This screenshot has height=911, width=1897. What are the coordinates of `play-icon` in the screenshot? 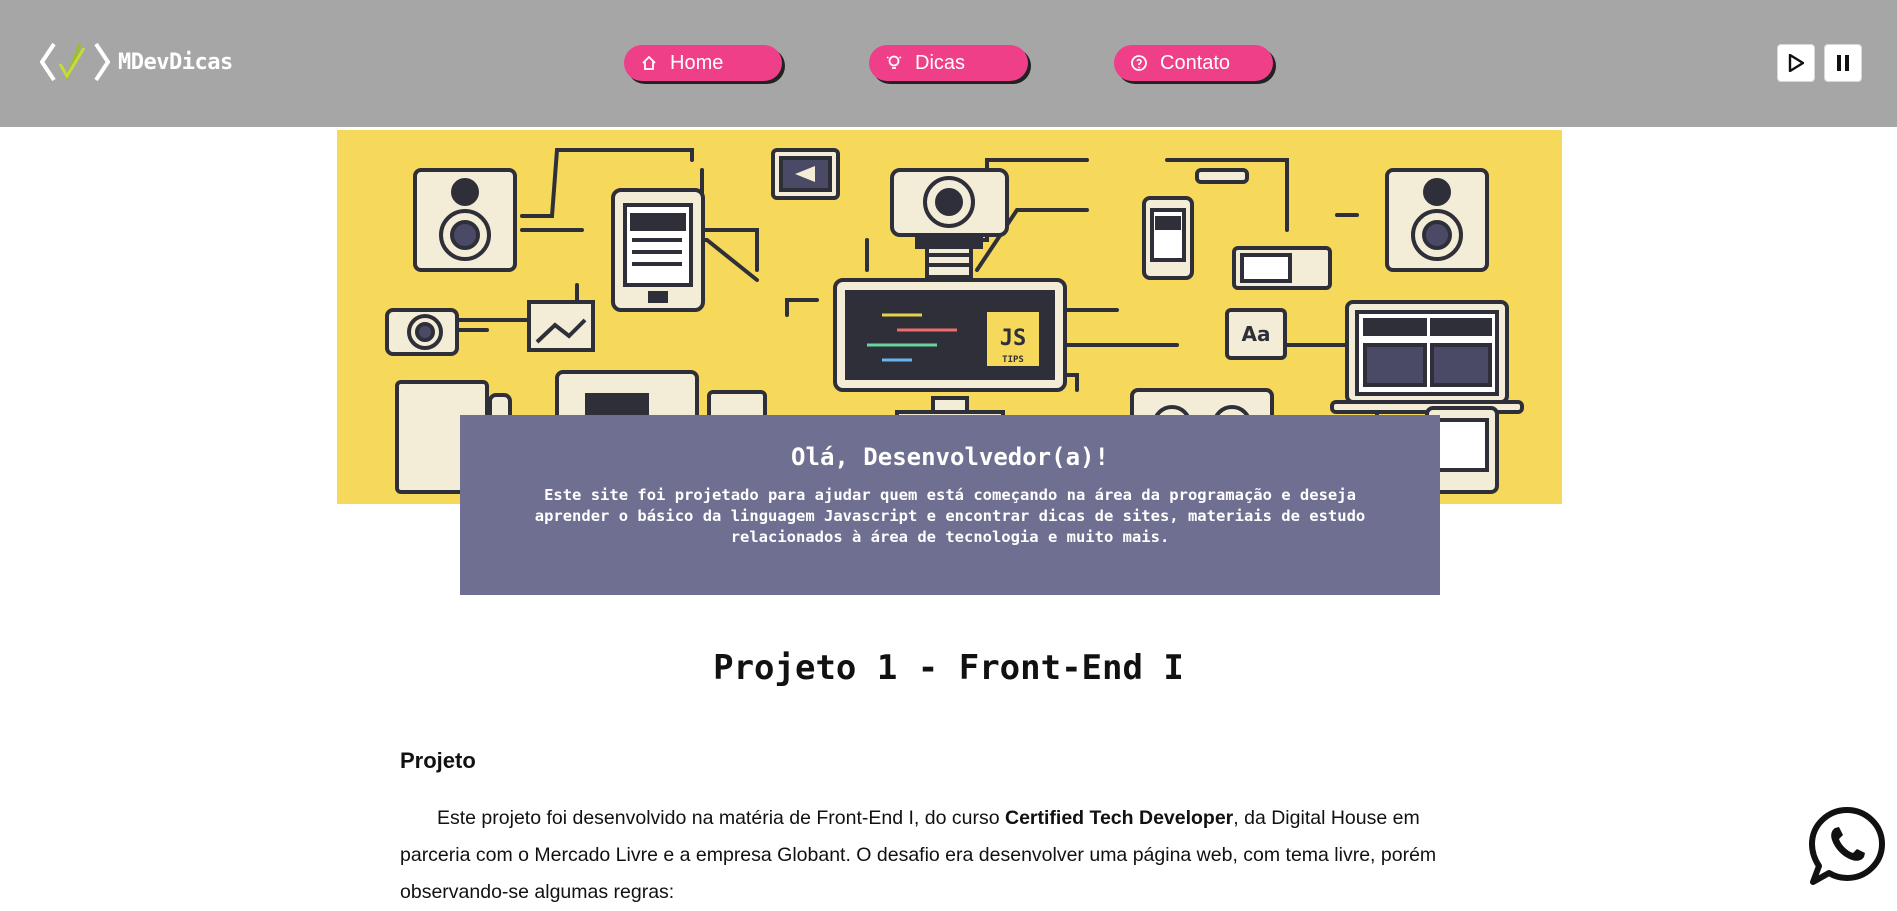 It's located at (1796, 63).